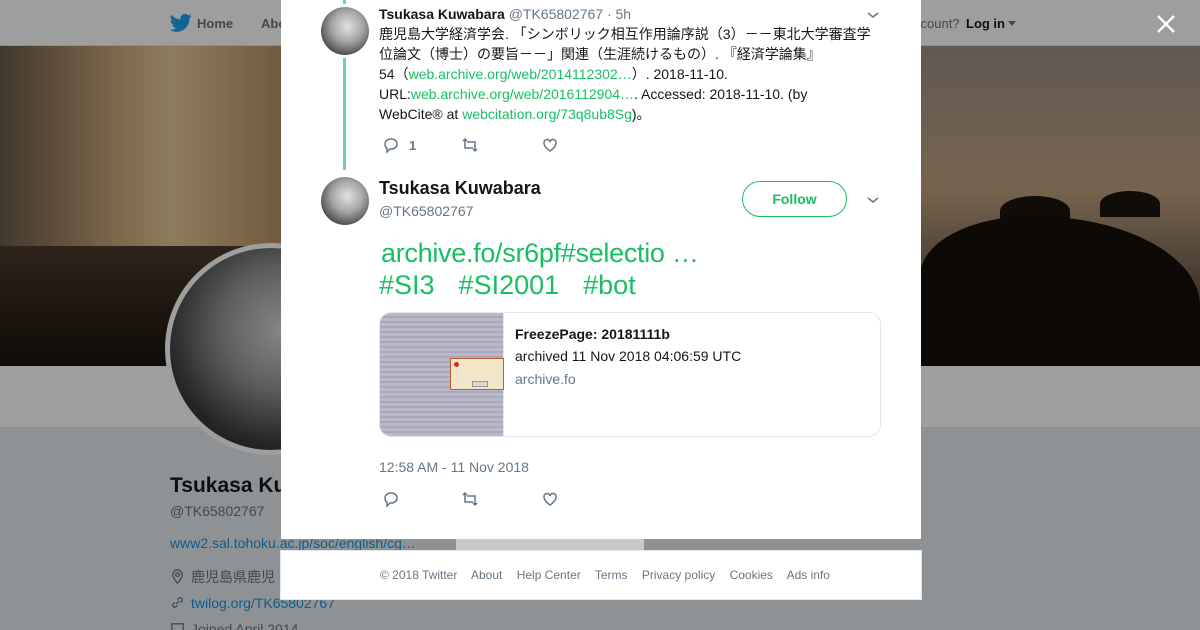 Image resolution: width=1200 pixels, height=630 pixels. I want to click on card-domain: archive.fo, so click(545, 379).